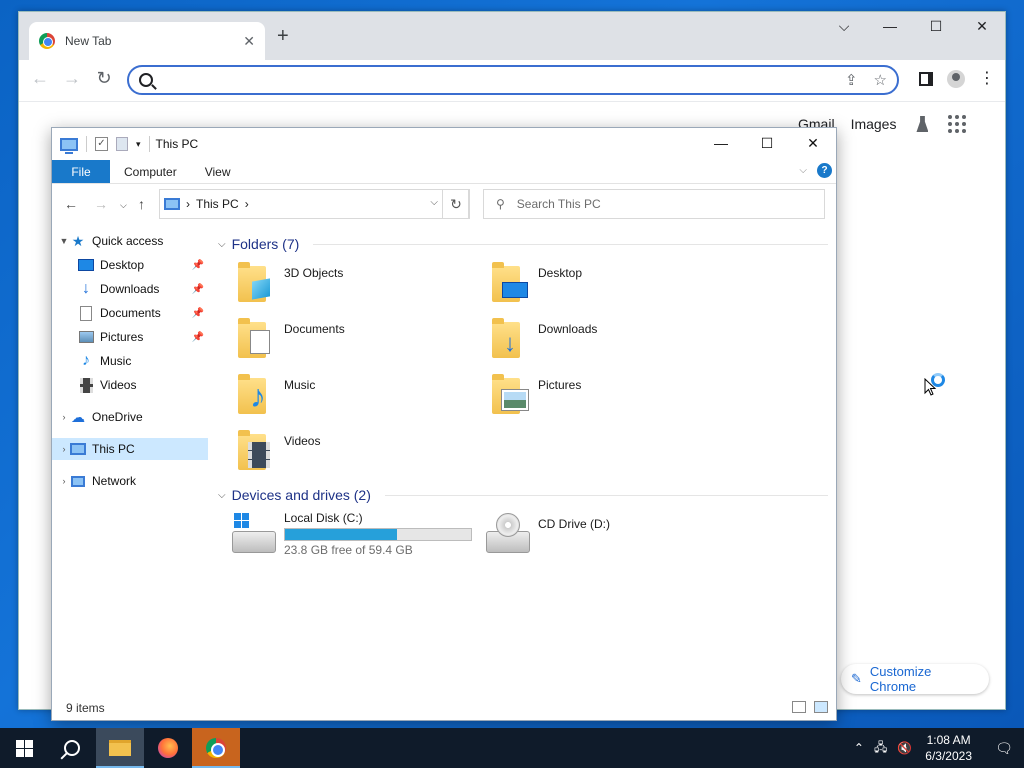 This screenshot has width=1024, height=768. Describe the element at coordinates (670, 204) in the screenshot. I see `search-input` at that location.